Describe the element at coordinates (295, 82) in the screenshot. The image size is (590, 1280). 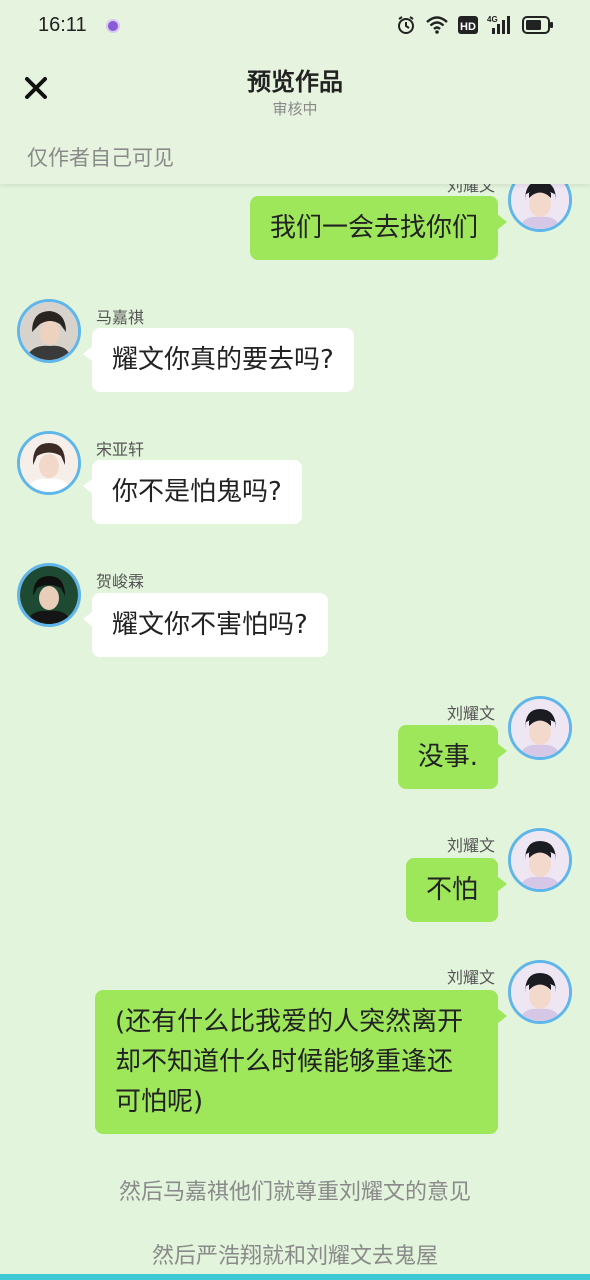
I see `page-title: 预览作品` at that location.